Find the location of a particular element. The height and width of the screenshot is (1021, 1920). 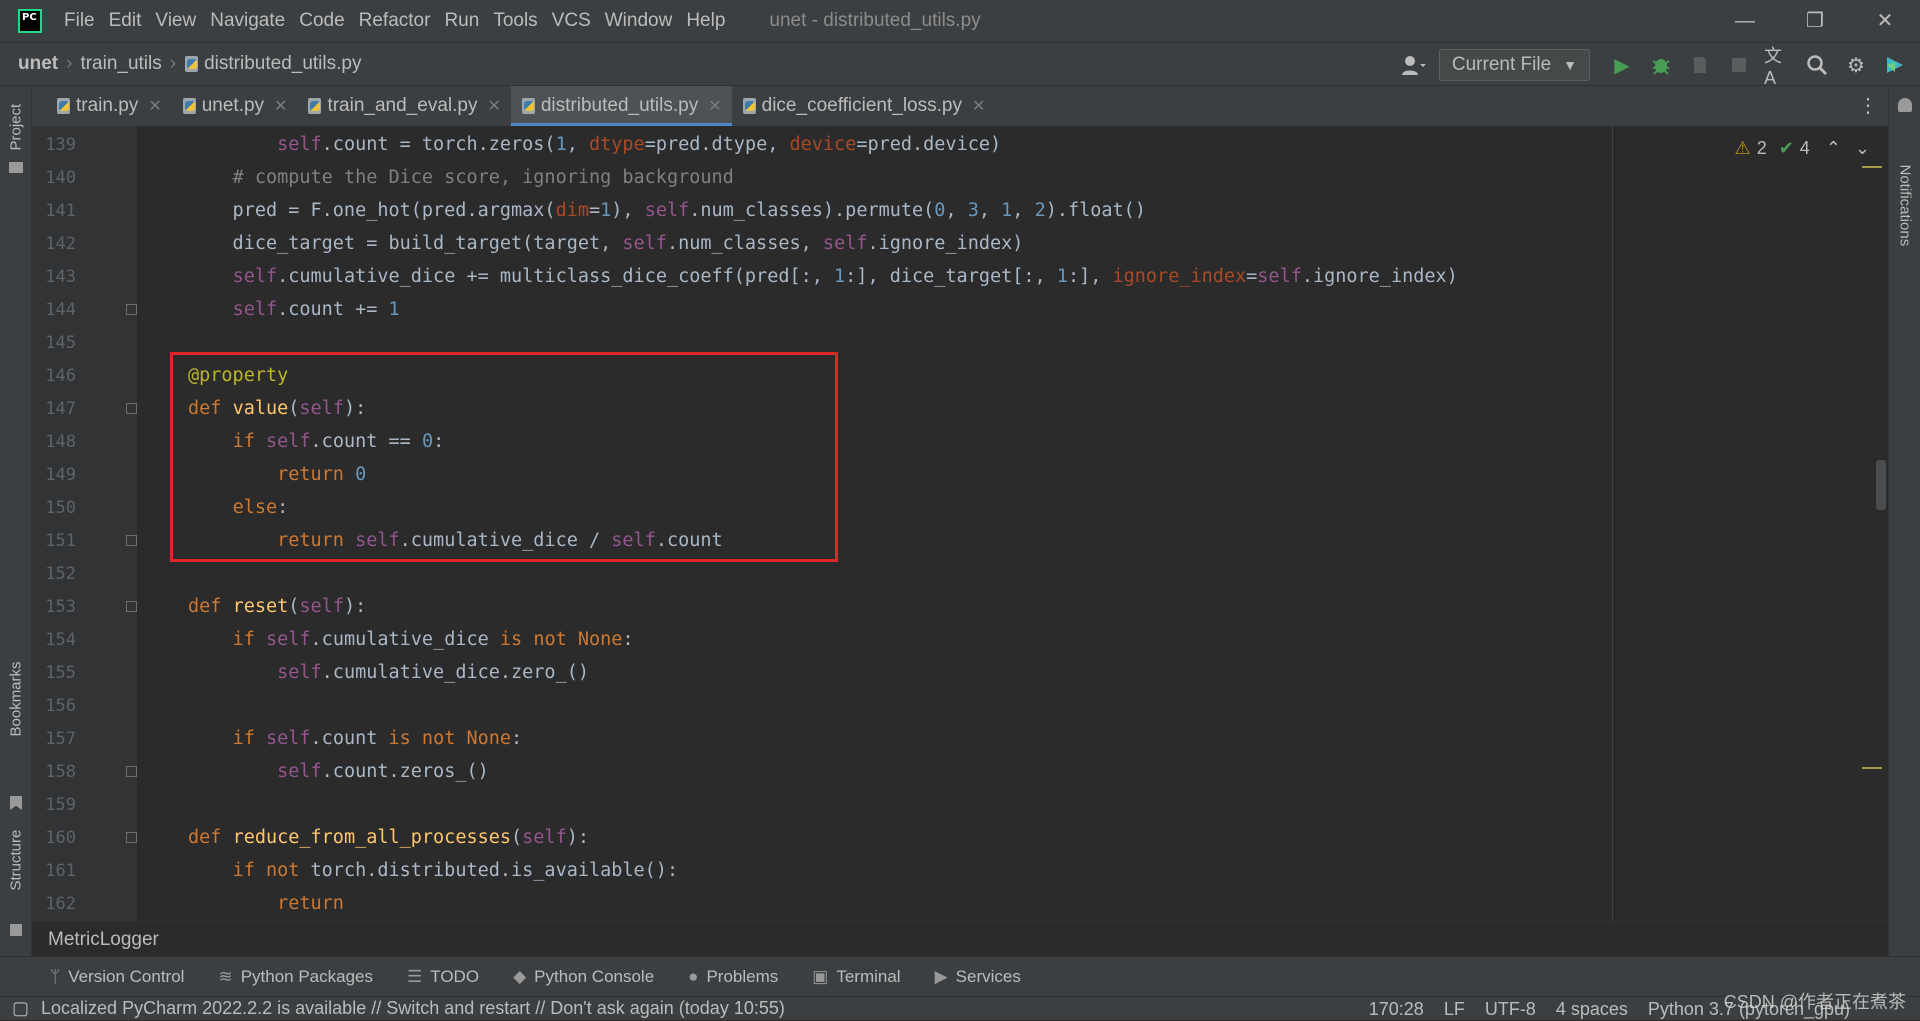

tool-problems: ● Problems is located at coordinates (733, 977).